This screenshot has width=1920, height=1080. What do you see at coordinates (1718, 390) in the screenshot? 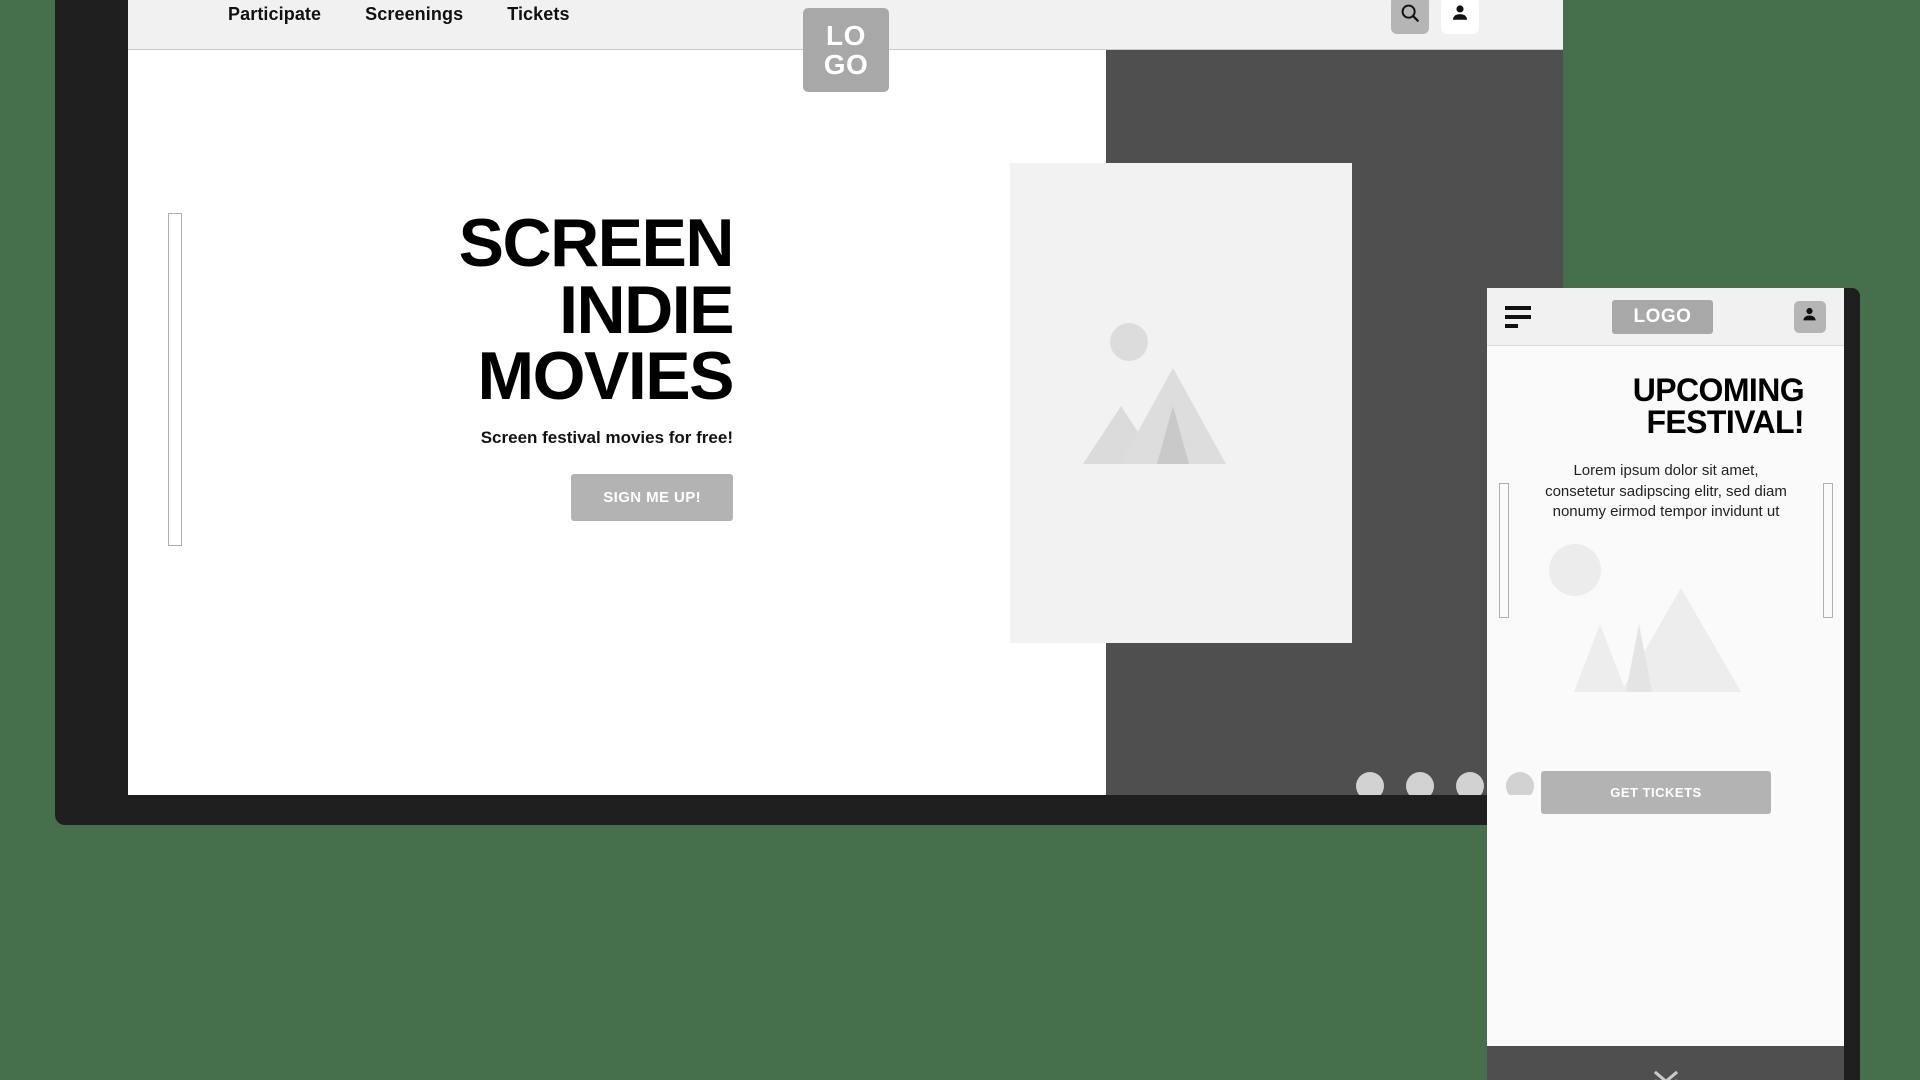
I see `mobile-heading-line-1: UPCOMING` at bounding box center [1718, 390].